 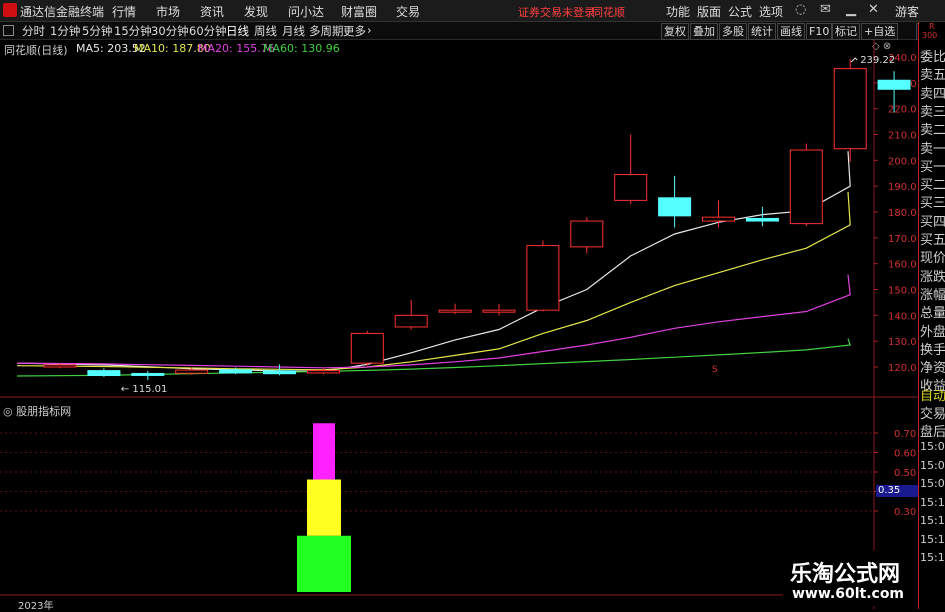 What do you see at coordinates (902, 213) in the screenshot?
I see `price-tick-label: 180.0` at bounding box center [902, 213].